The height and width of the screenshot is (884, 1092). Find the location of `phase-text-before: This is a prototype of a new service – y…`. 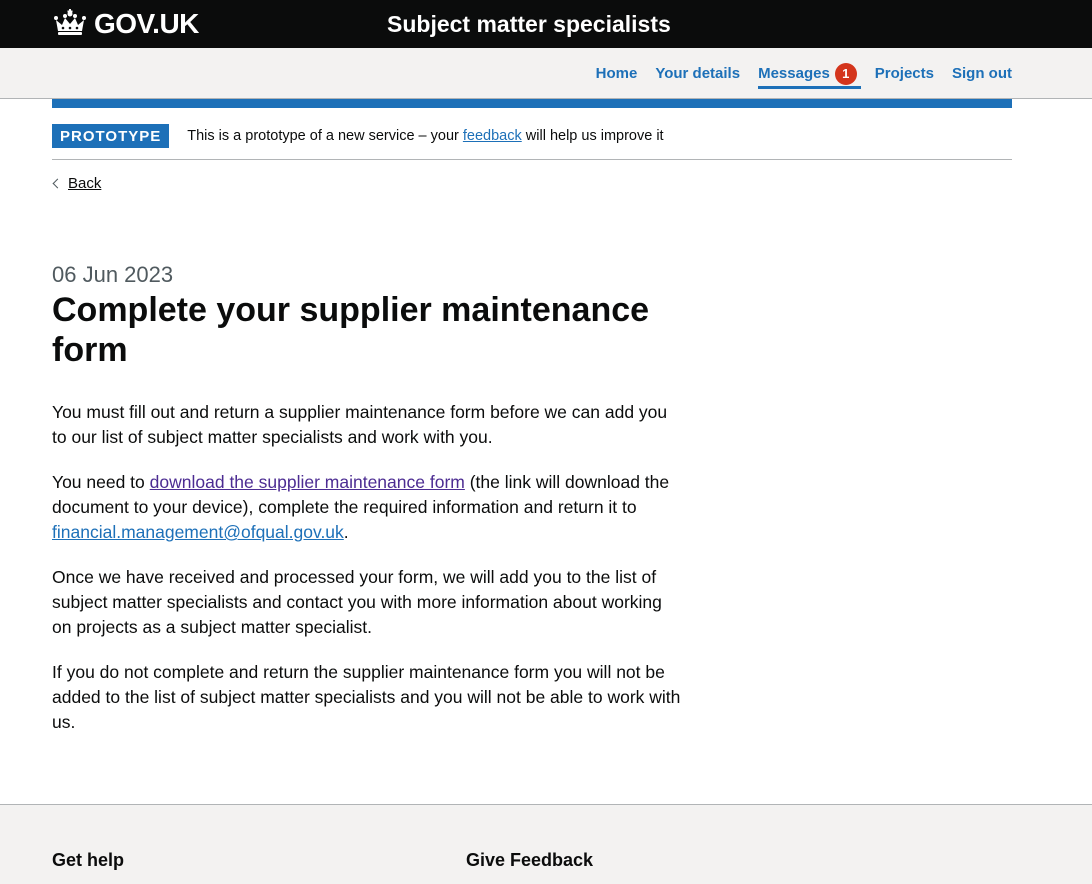

phase-text-before: This is a prototype of a new service – y… is located at coordinates (325, 136).